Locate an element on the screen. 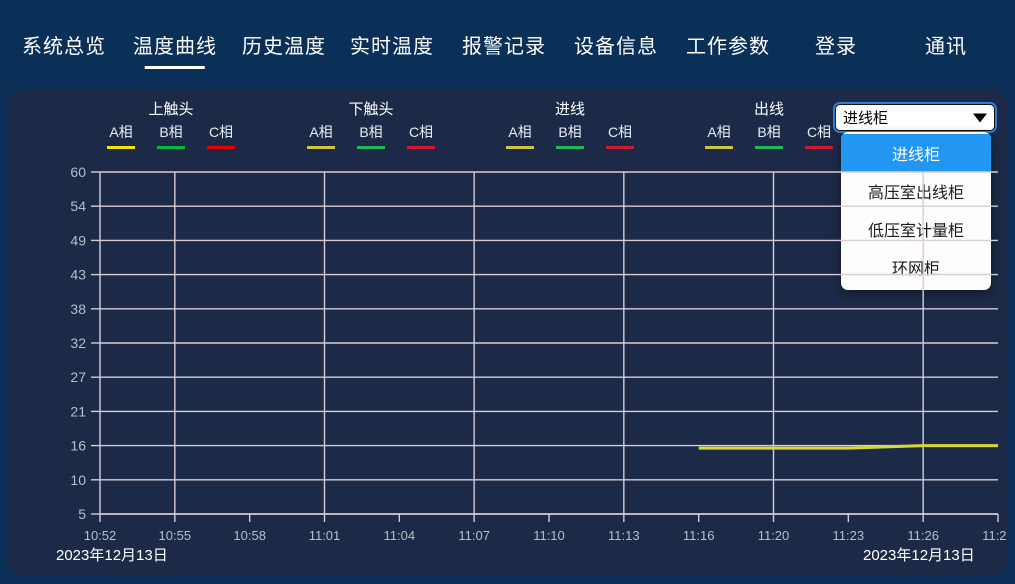 The width and height of the screenshot is (1015, 584). y-tick-label: 10 is located at coordinates (78, 480).